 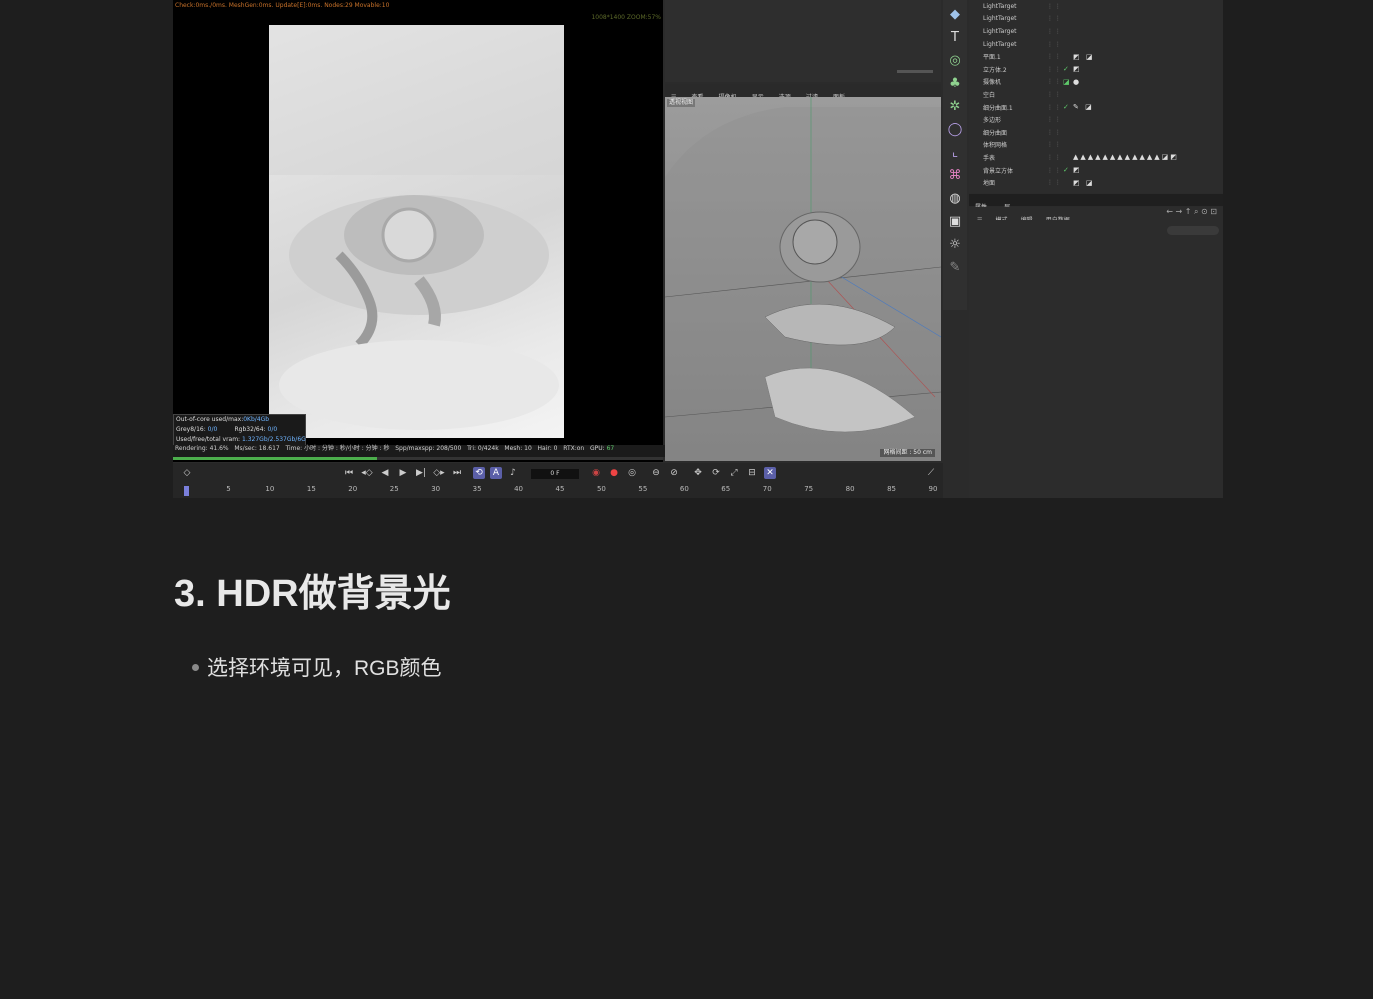 What do you see at coordinates (955, 60) in the screenshot?
I see `generator-icon: ◎` at bounding box center [955, 60].